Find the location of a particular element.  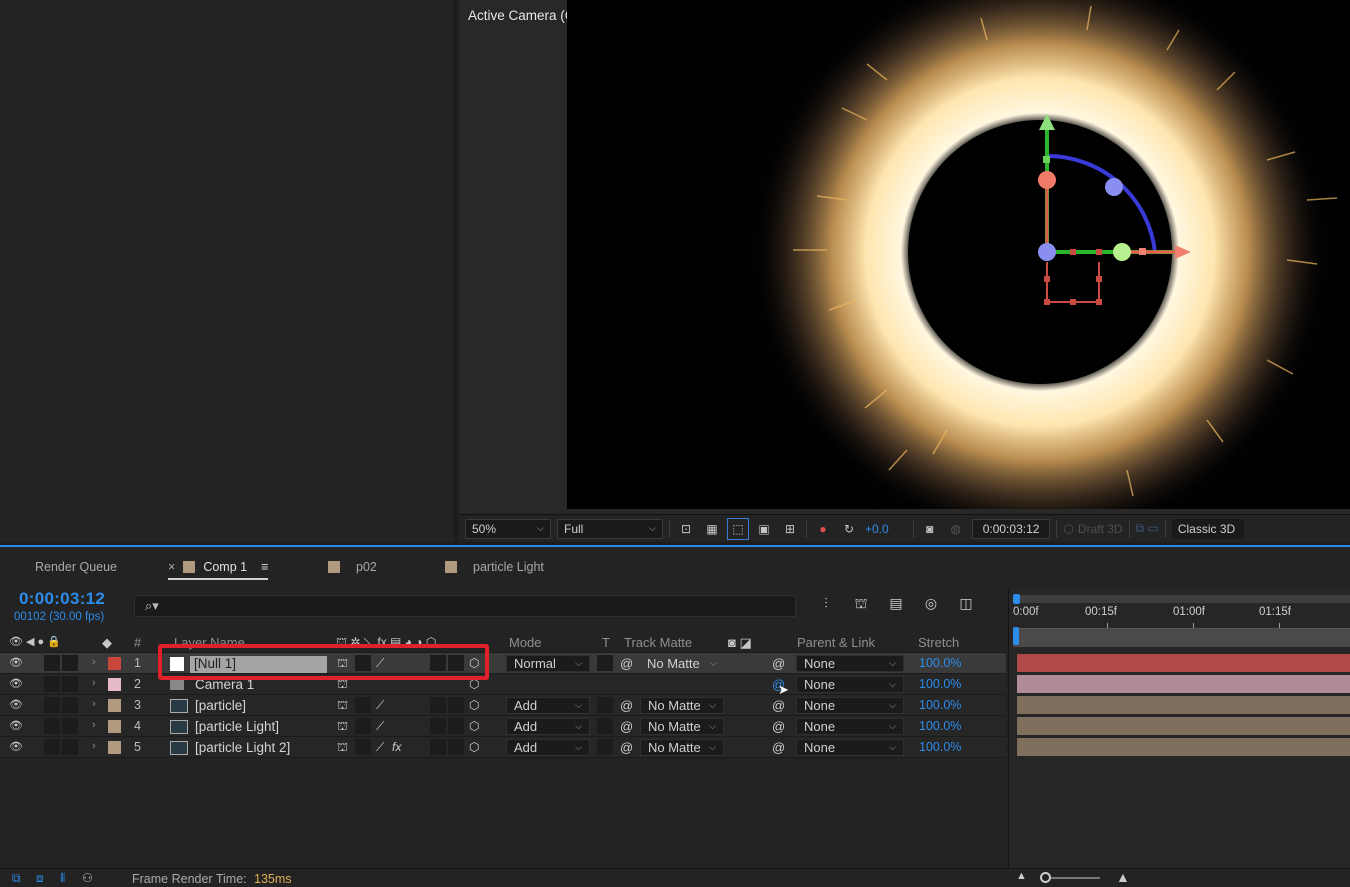

in-out-icon: ⦀ is located at coordinates (62, 878).